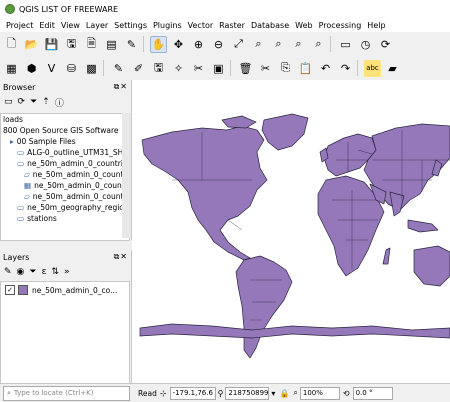 This screenshot has width=450, height=402. What do you see at coordinates (65, 185) in the screenshot?
I see `browser-tree-item: ▦ ne_50m_admin_0_countr` at bounding box center [65, 185].